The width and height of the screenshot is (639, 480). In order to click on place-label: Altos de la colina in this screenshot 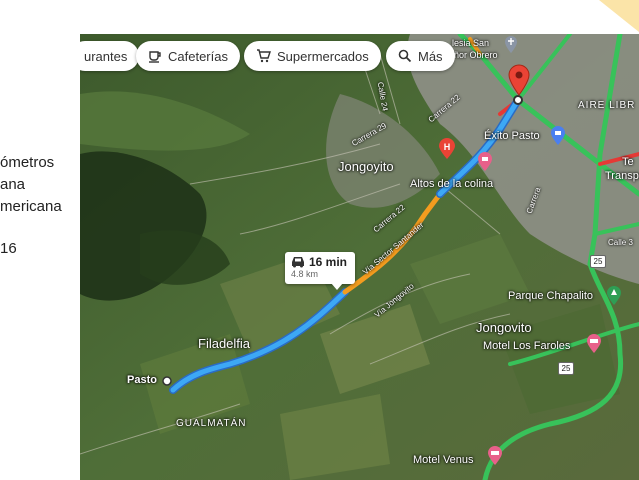, I will do `click(452, 184)`.